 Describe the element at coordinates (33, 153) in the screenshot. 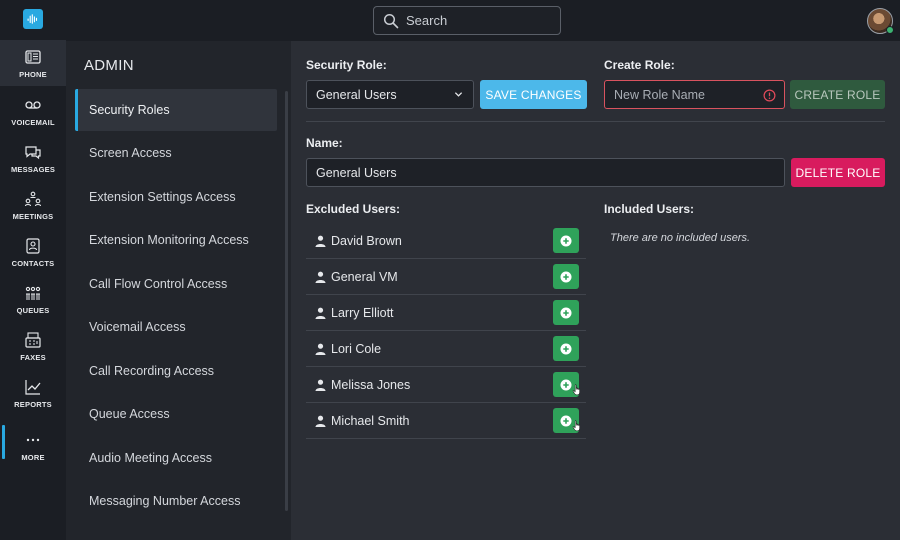

I see `messages-icon` at that location.